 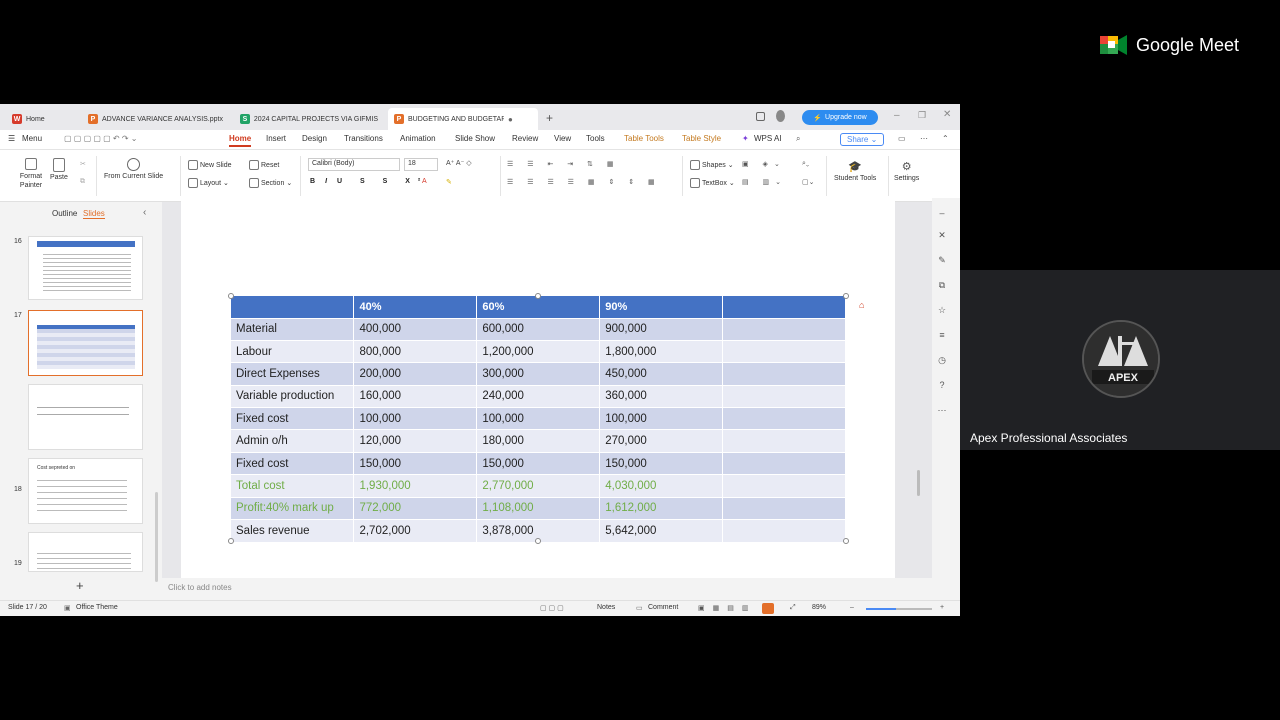 I want to click on copy-icon: ⧉, so click(x=82, y=182).